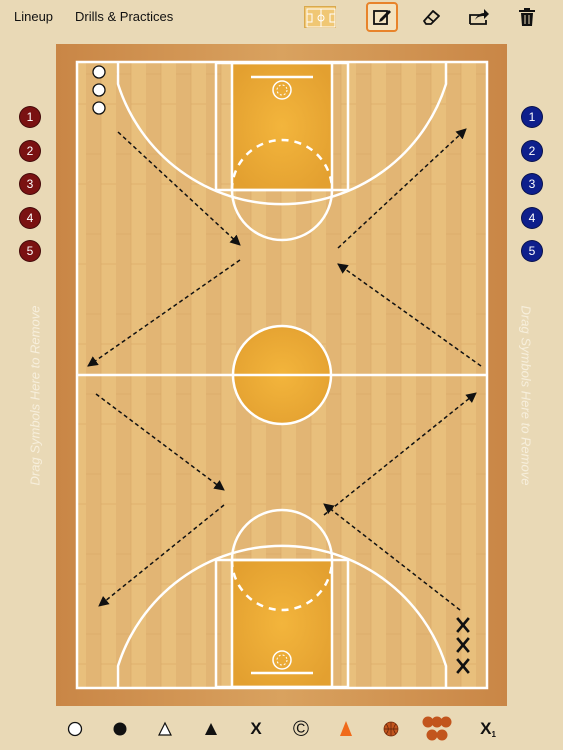  Describe the element at coordinates (532, 251) in the screenshot. I see `right-player-5: 5` at that location.